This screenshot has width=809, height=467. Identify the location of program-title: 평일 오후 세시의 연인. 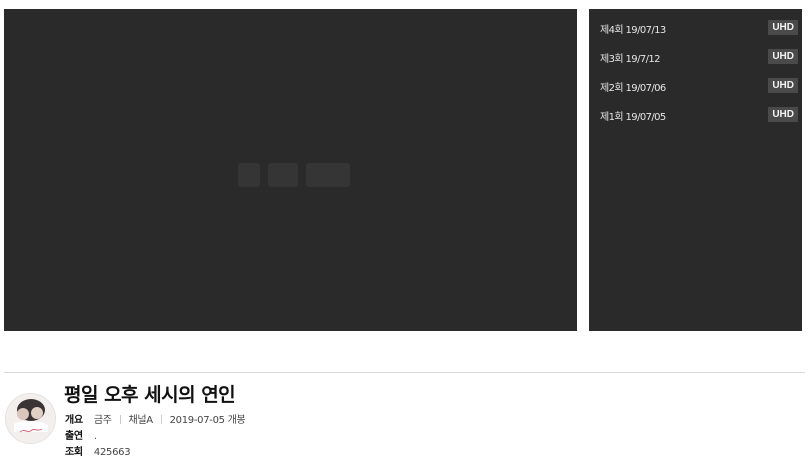
(150, 395).